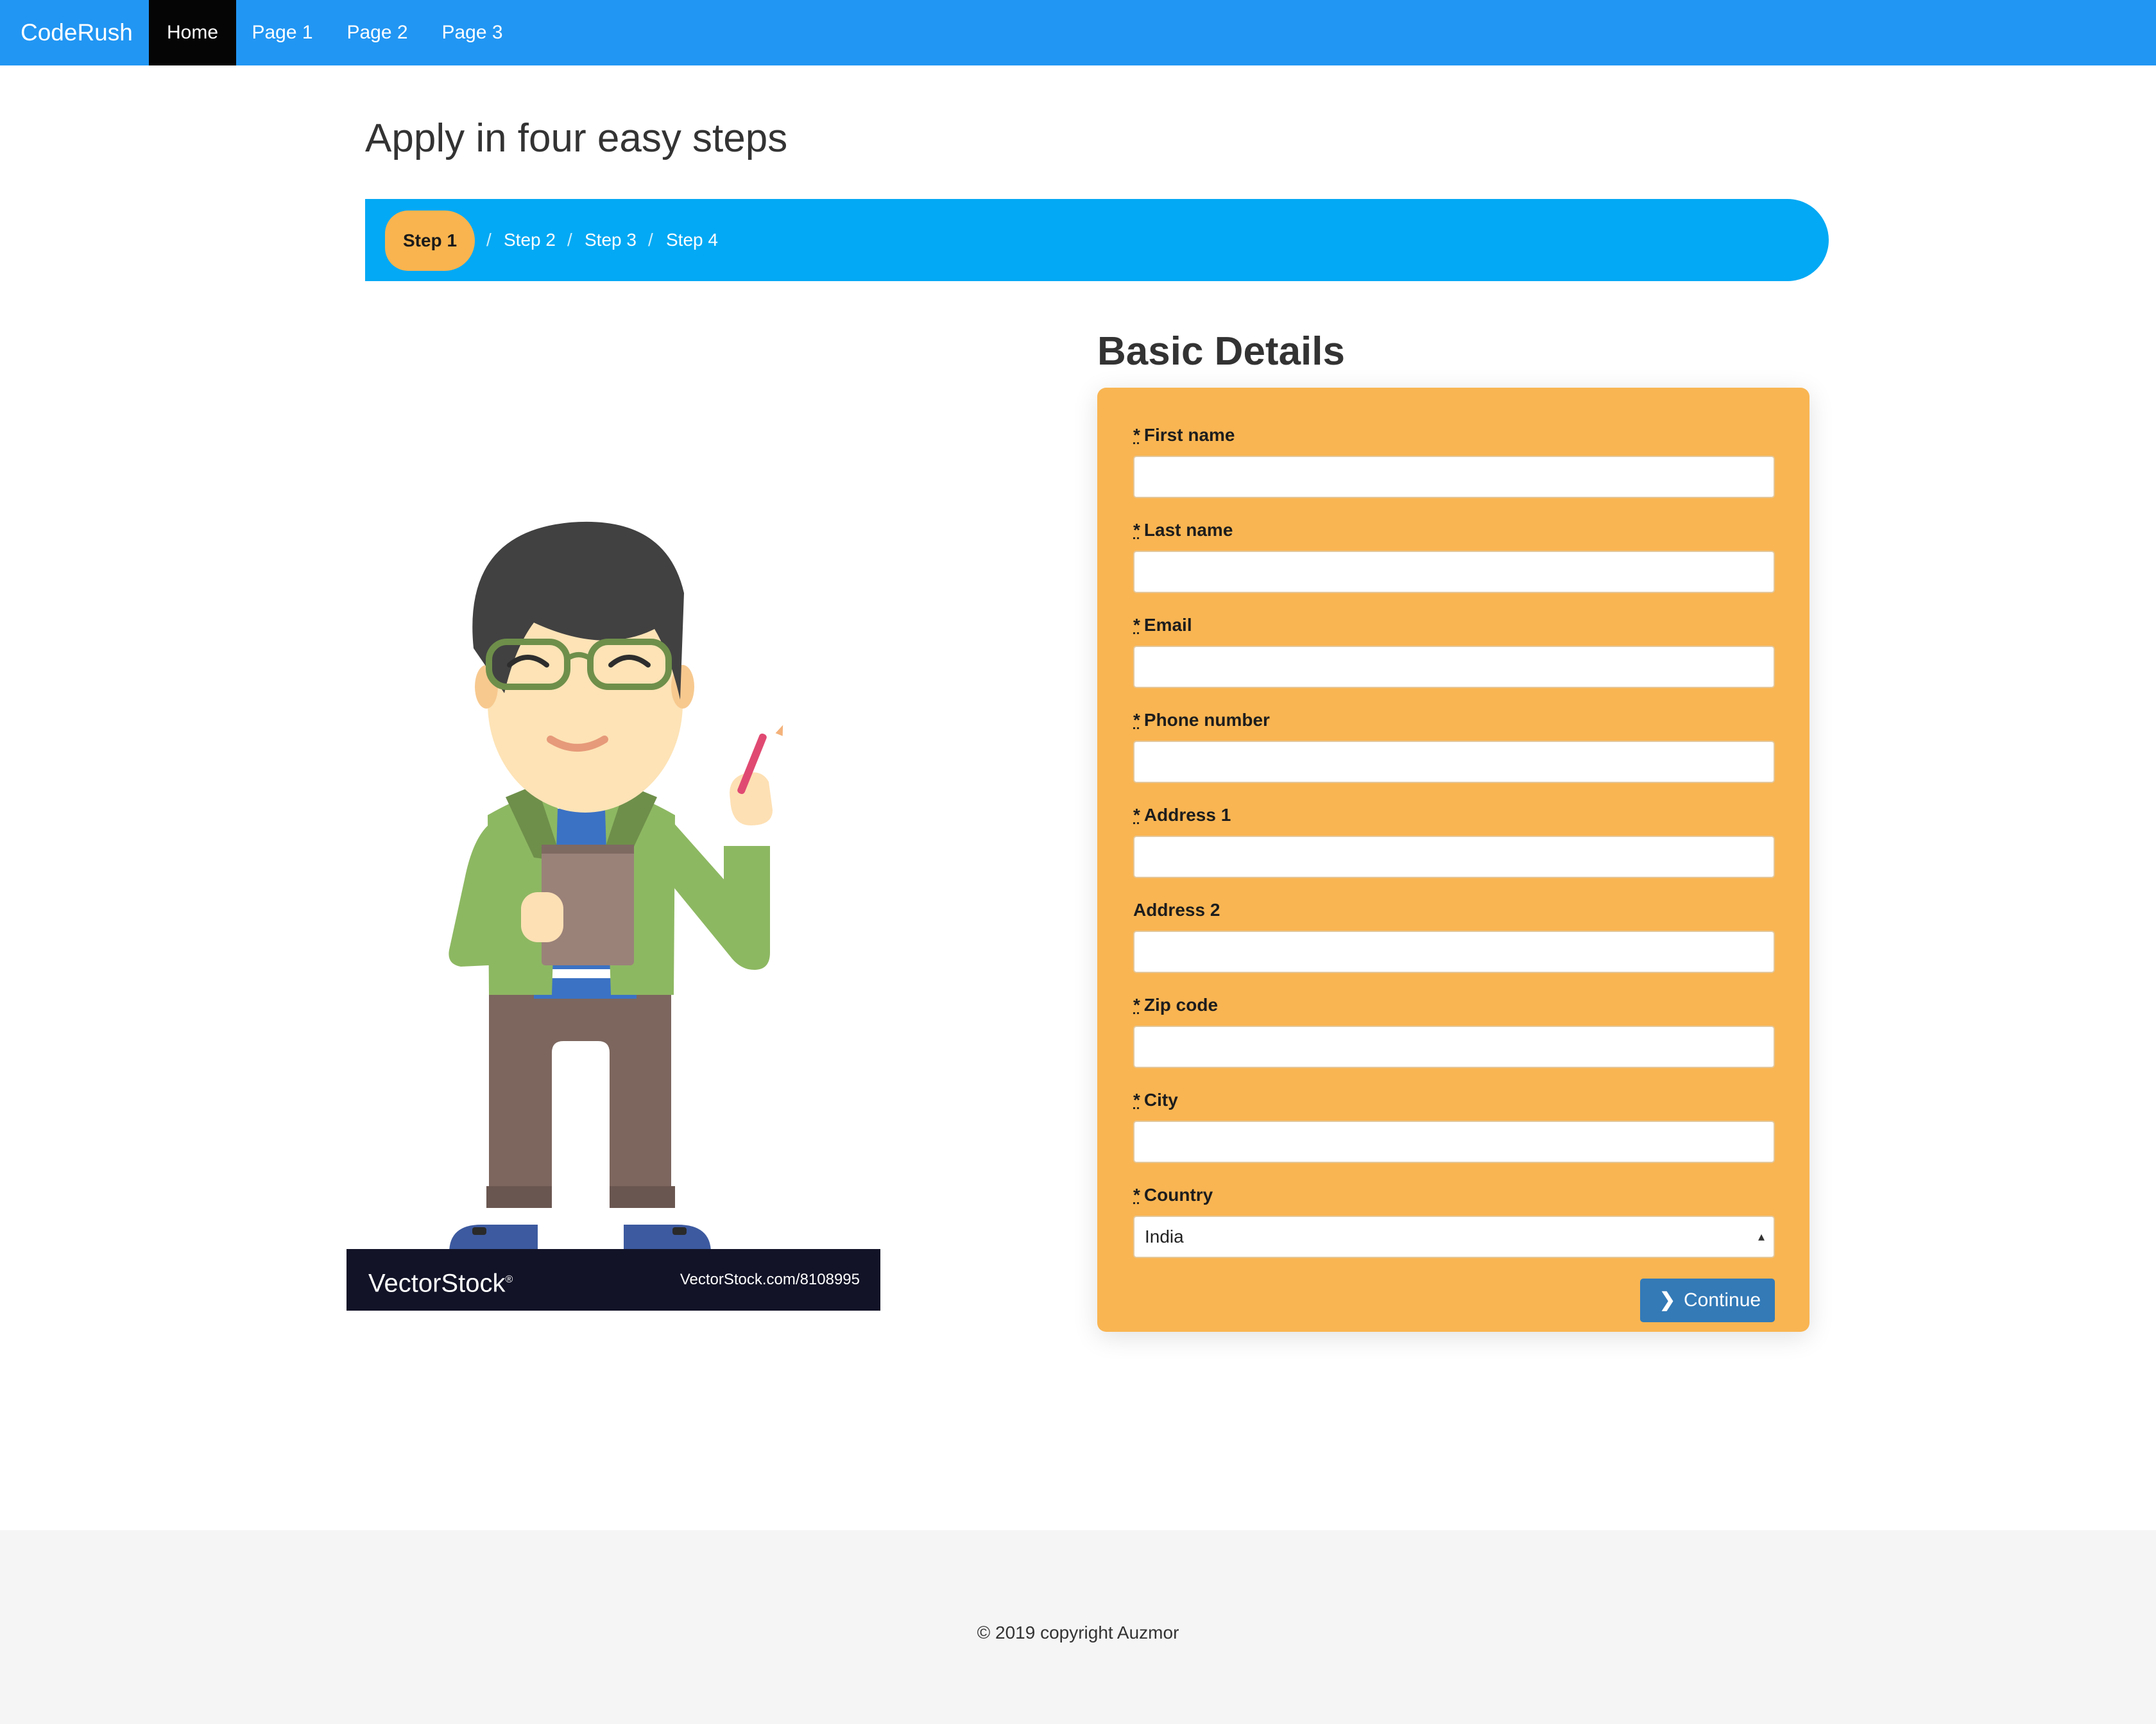  Describe the element at coordinates (1762, 1237) in the screenshot. I see `select-arrows-icon: ▴` at that location.